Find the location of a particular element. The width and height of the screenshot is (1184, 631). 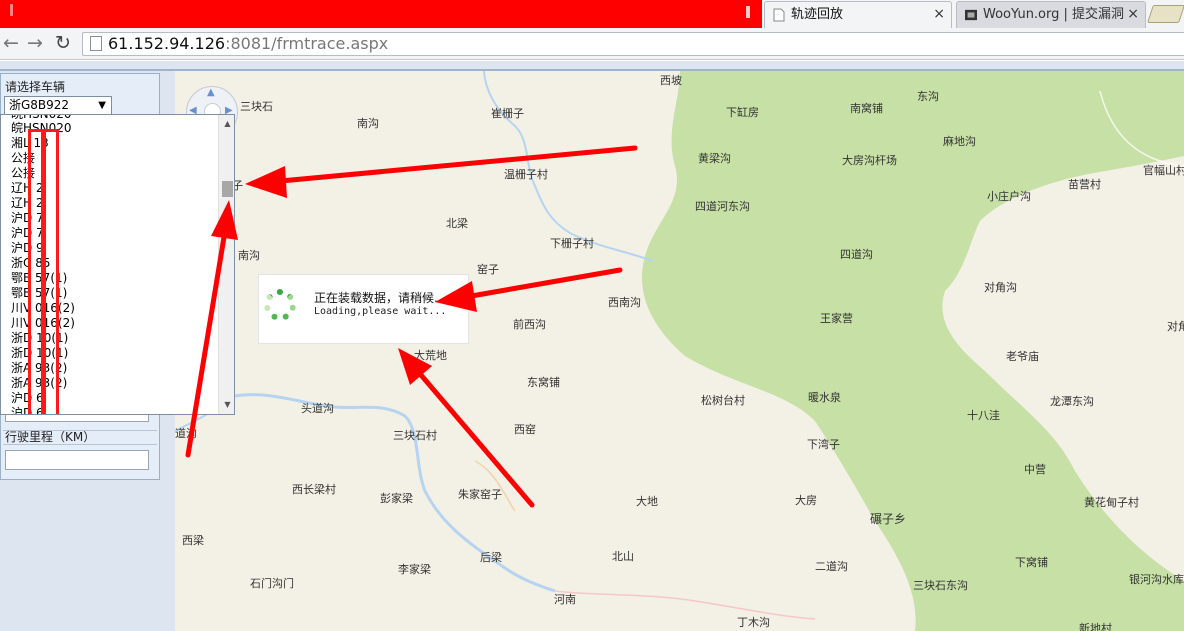

road is located at coordinates (685, 605).